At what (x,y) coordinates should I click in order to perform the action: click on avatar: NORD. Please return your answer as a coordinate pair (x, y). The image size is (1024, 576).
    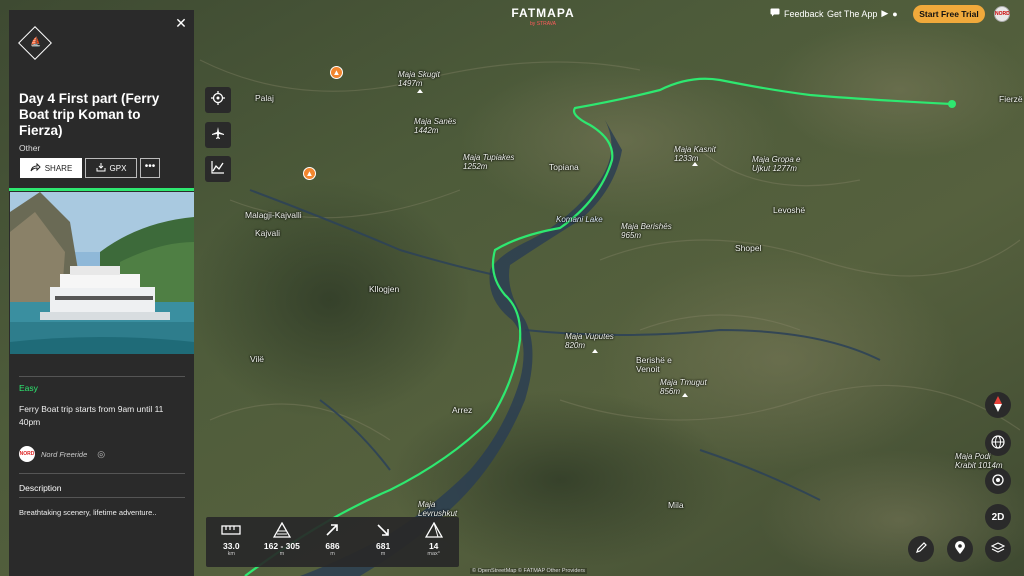
    Looking at the image, I should click on (1002, 14).